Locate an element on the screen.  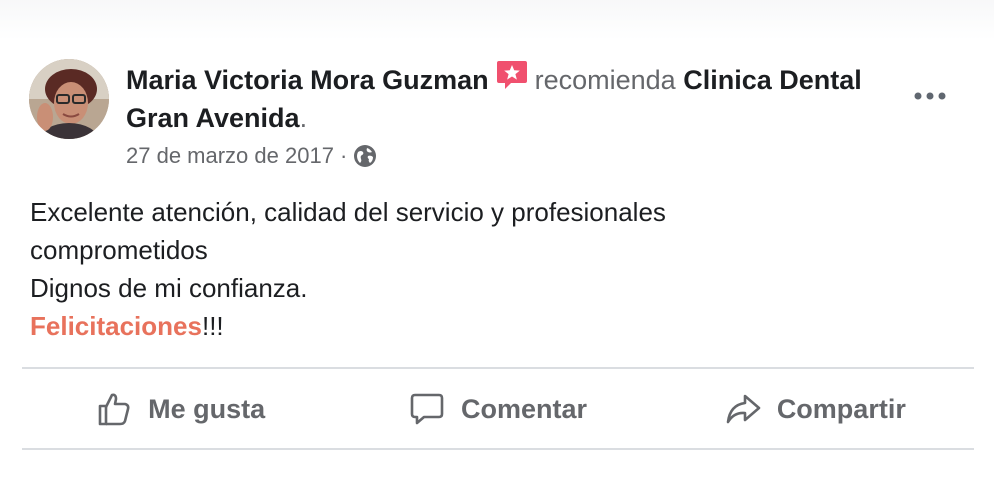
more-options-icon is located at coordinates (930, 96).